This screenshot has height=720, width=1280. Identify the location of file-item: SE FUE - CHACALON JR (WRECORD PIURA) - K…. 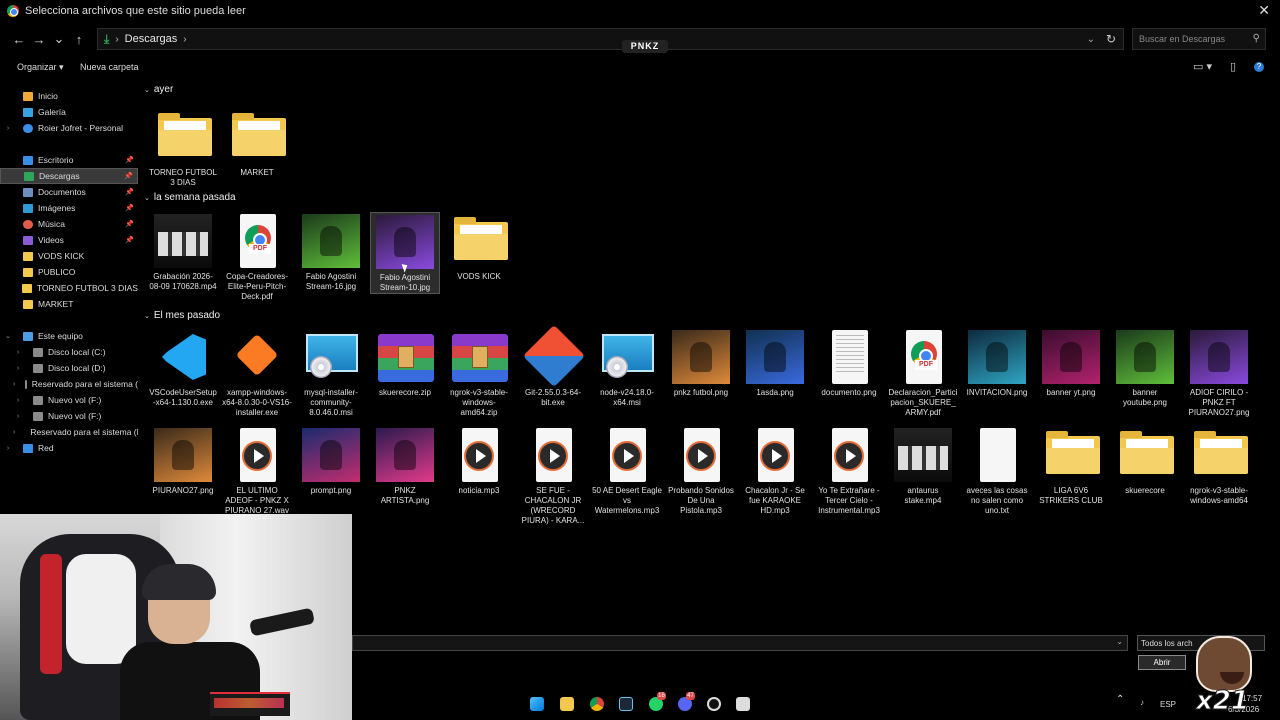
(553, 476).